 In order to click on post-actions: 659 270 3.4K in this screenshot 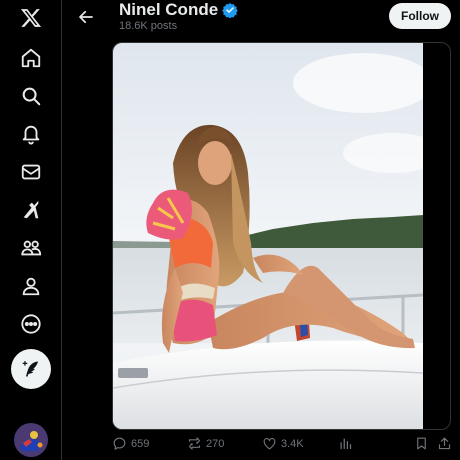, I will do `click(283, 446)`.